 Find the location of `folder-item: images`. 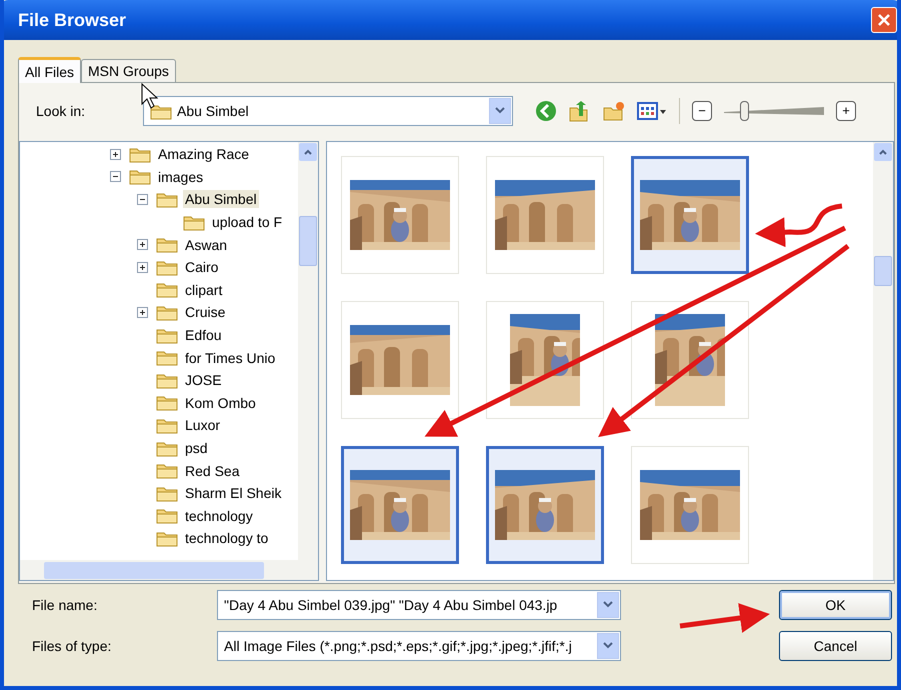

folder-item: images is located at coordinates (181, 177).